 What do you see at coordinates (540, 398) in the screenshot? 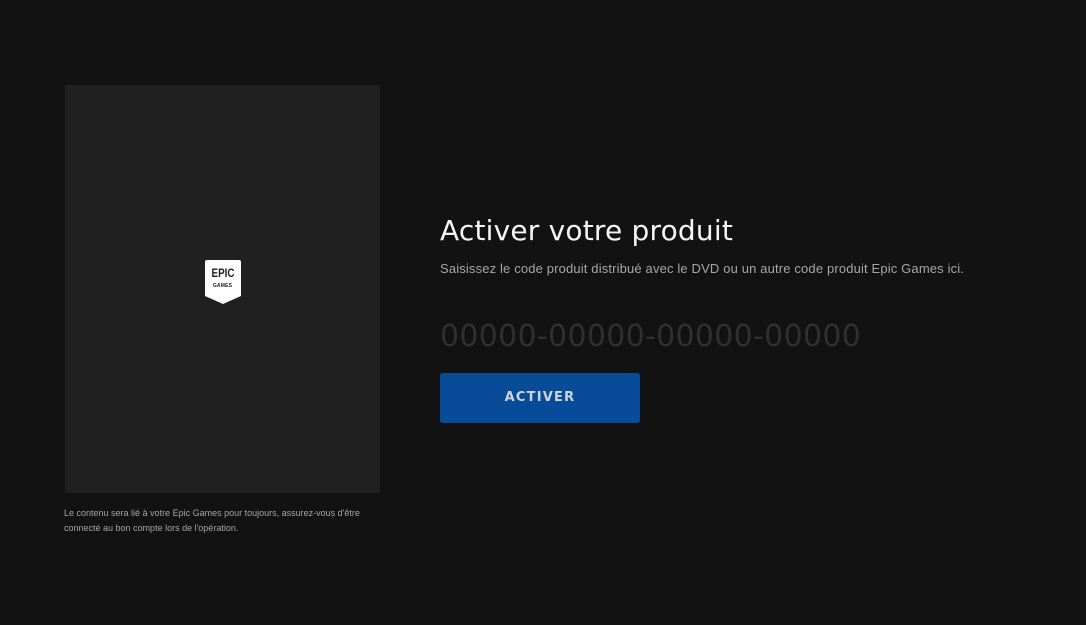
I see `activate-button: ACTIVER` at bounding box center [540, 398].